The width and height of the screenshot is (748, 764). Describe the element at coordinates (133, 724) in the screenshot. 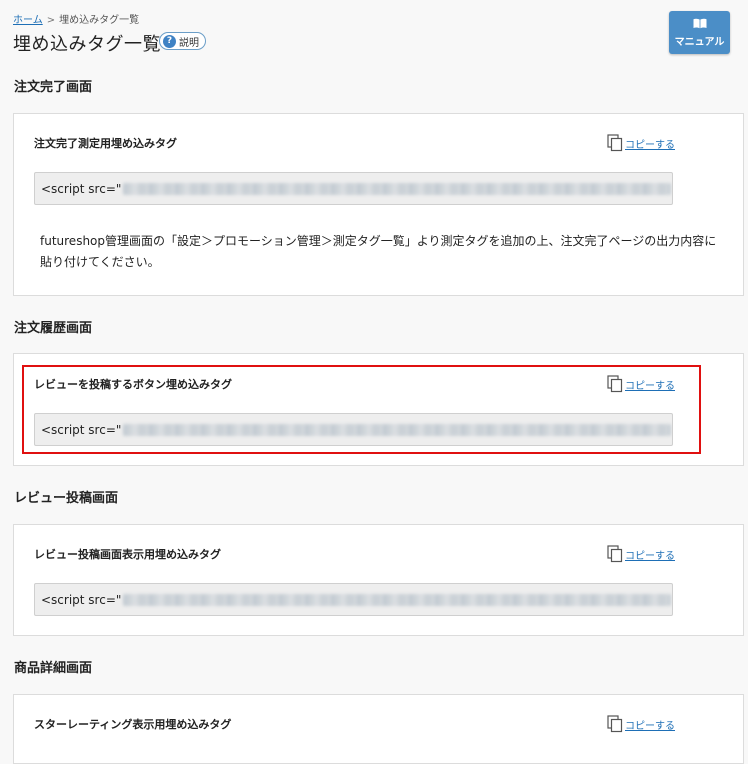

I see `tag-card-label: スターレーティング表示用埋め込みタグ` at that location.